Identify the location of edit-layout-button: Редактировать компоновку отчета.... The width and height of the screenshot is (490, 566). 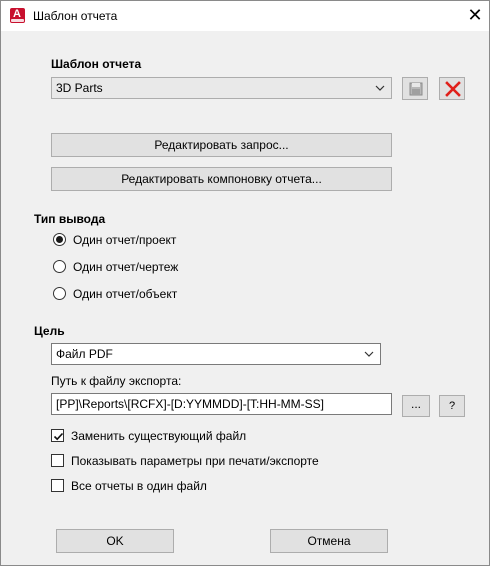
(221, 179).